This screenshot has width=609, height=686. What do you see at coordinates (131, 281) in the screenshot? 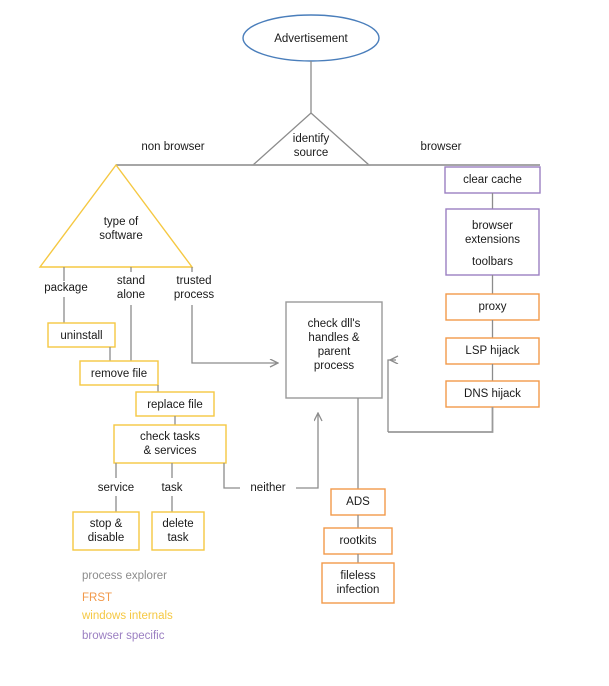
I see `edge-label-stand-alone-line1: stand` at bounding box center [131, 281].